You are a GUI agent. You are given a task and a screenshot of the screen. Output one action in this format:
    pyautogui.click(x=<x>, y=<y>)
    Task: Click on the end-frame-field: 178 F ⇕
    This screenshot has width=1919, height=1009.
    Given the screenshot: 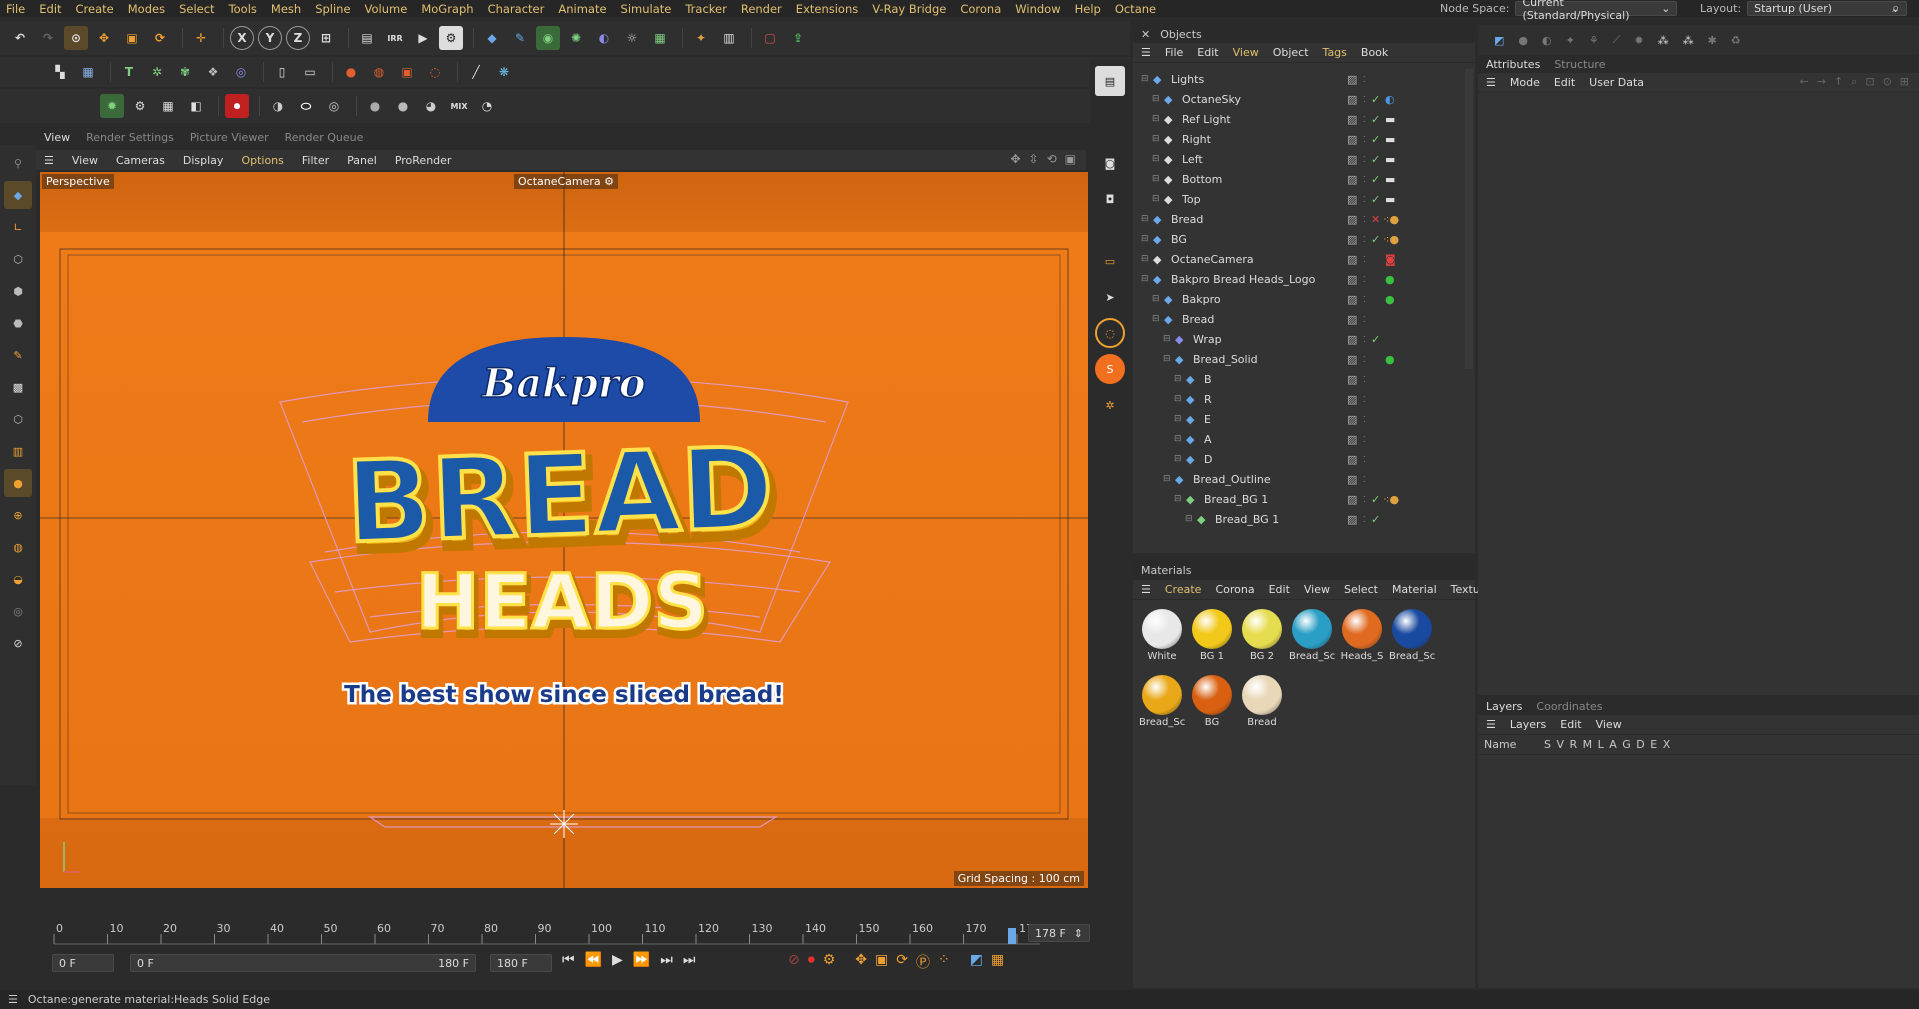 What is the action you would take?
    pyautogui.click(x=1059, y=933)
    